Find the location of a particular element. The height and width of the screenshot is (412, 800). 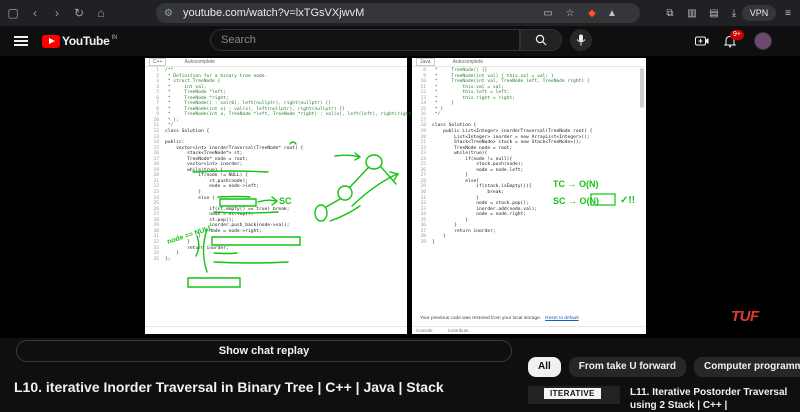

vpn-button: VPN is located at coordinates (759, 13).